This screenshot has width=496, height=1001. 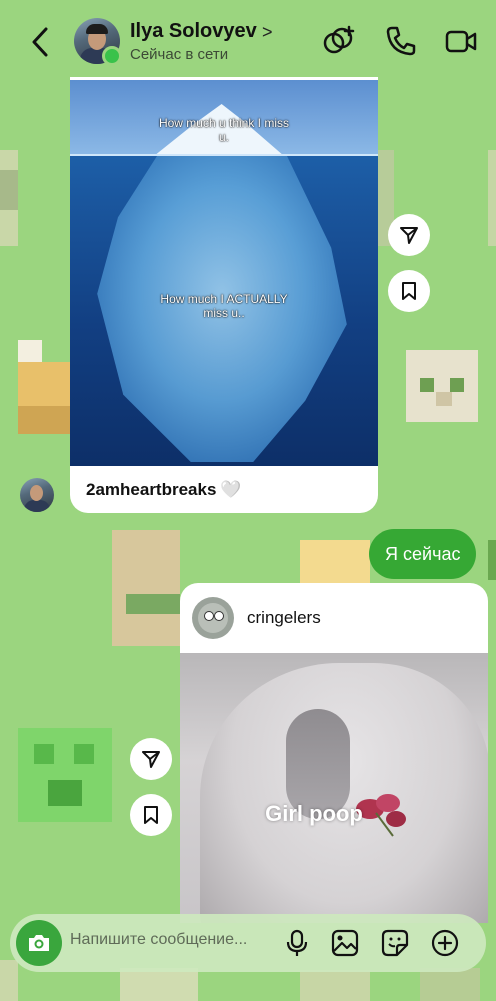 I want to click on chevron-right-icon: >, so click(x=267, y=32).